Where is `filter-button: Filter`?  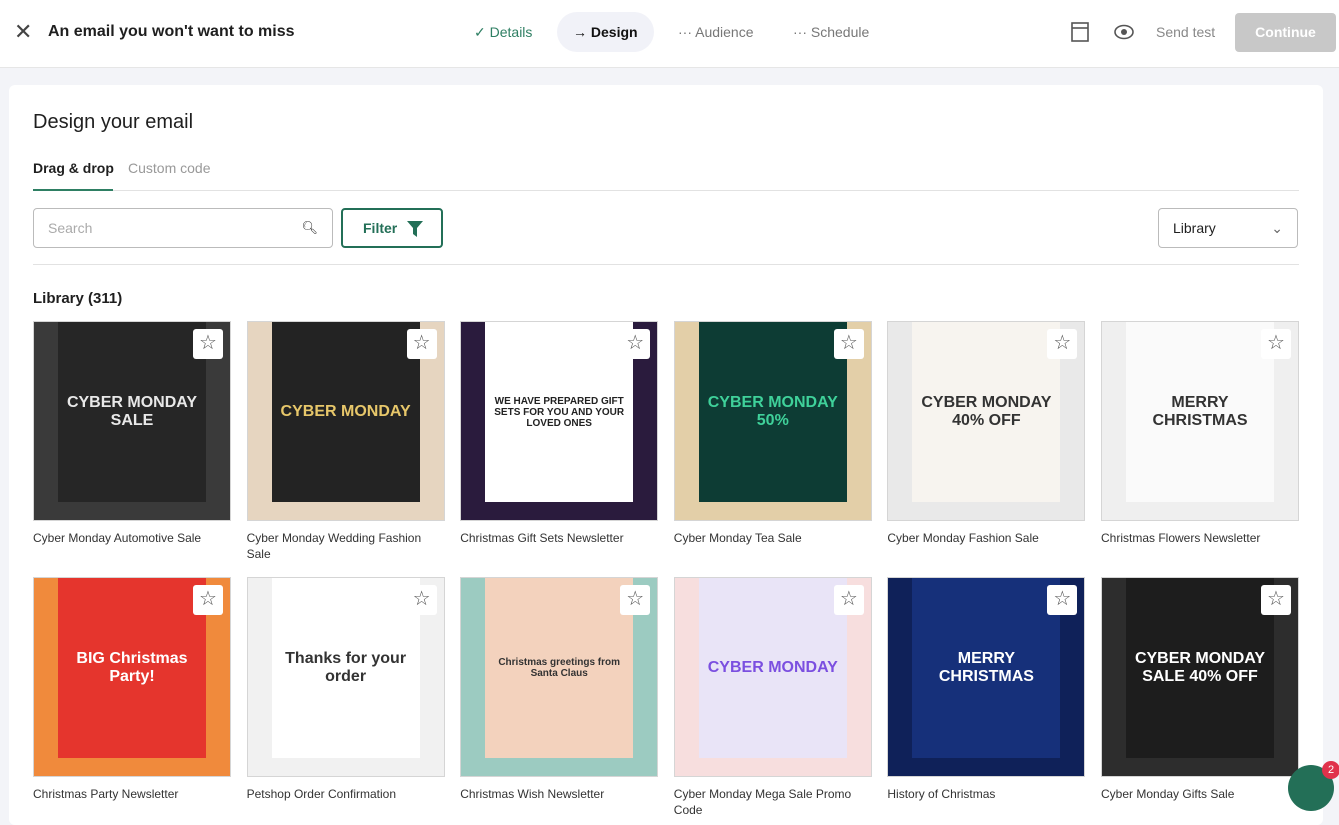
filter-button: Filter is located at coordinates (392, 228).